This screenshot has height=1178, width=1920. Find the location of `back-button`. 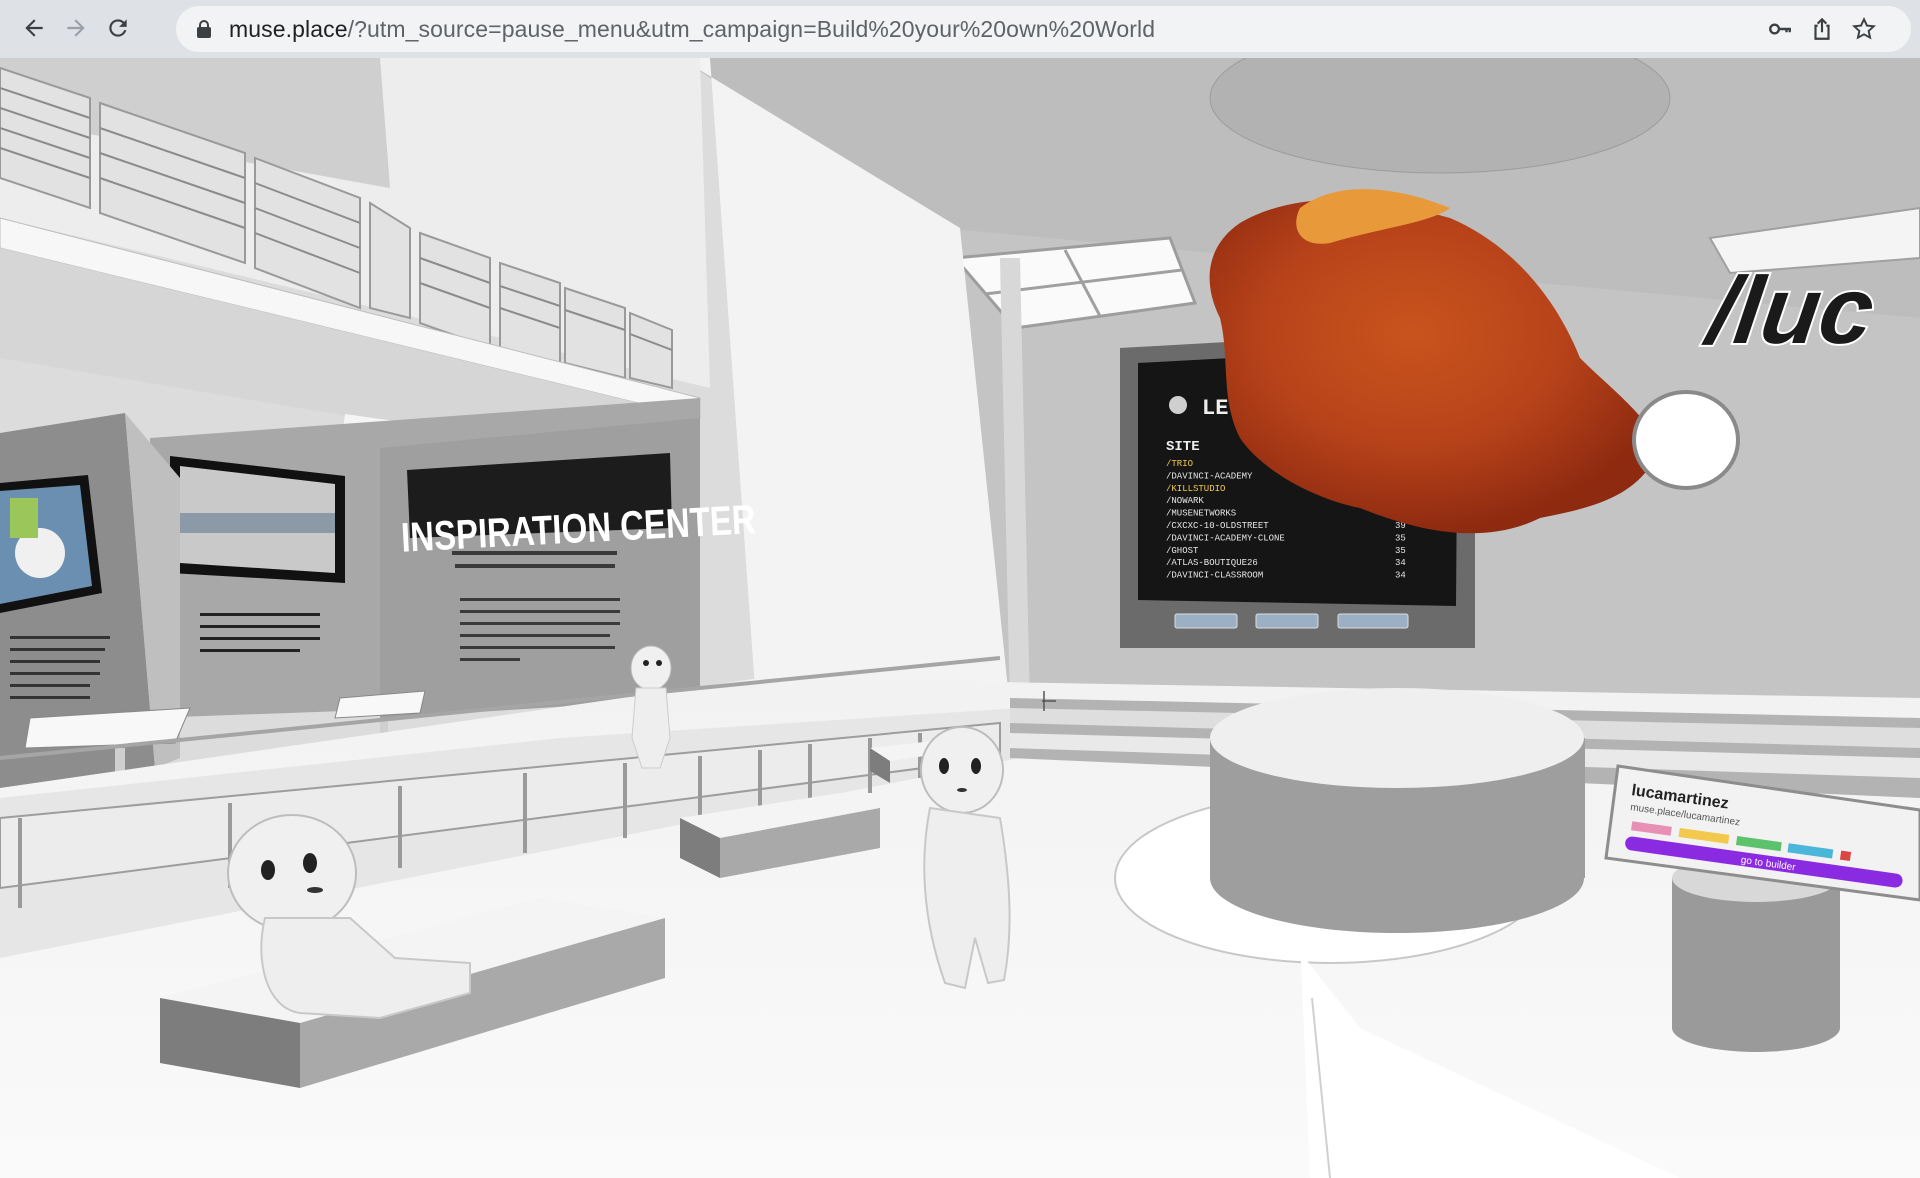

back-button is located at coordinates (34, 28).